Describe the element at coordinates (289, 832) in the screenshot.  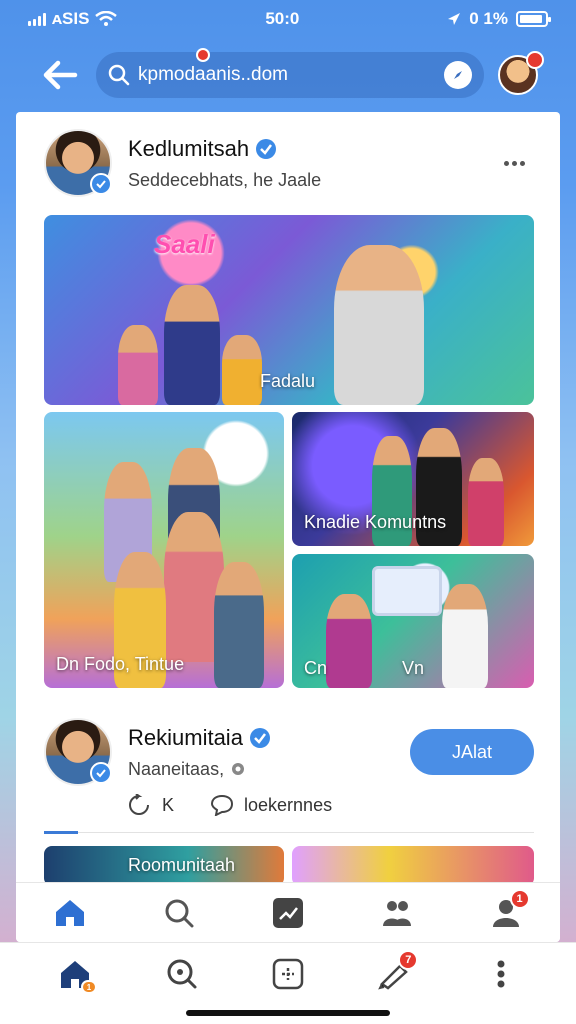
I see `divider` at that location.